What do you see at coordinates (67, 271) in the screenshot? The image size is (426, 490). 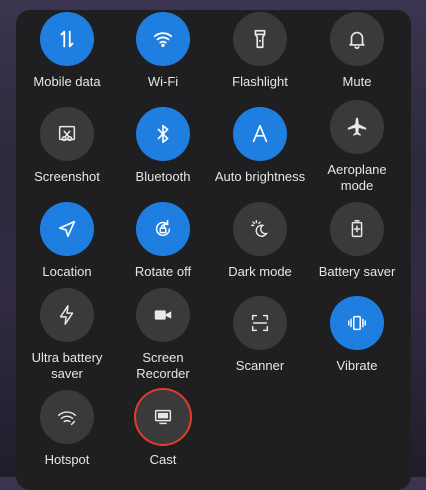 I see `tile-label: Location` at bounding box center [67, 271].